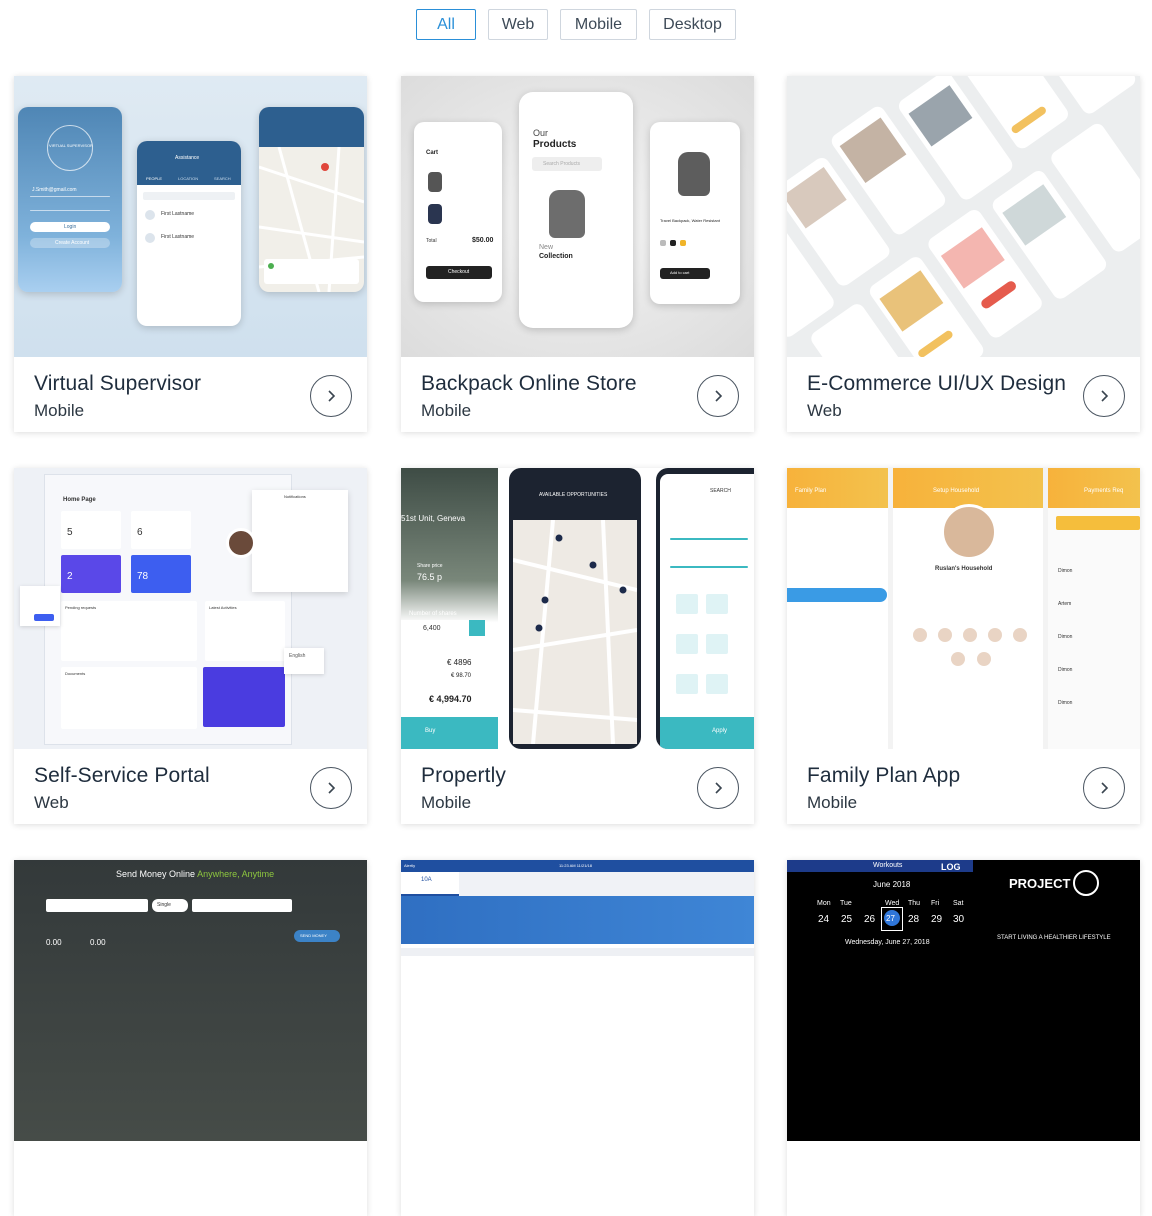  Describe the element at coordinates (164, 905) in the screenshot. I see `single-label: Single` at that location.